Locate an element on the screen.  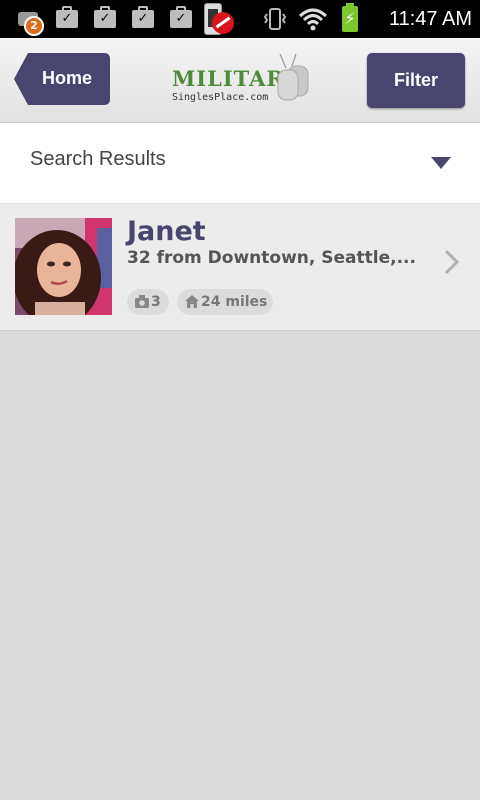
filter-button: Filter is located at coordinates (416, 80).